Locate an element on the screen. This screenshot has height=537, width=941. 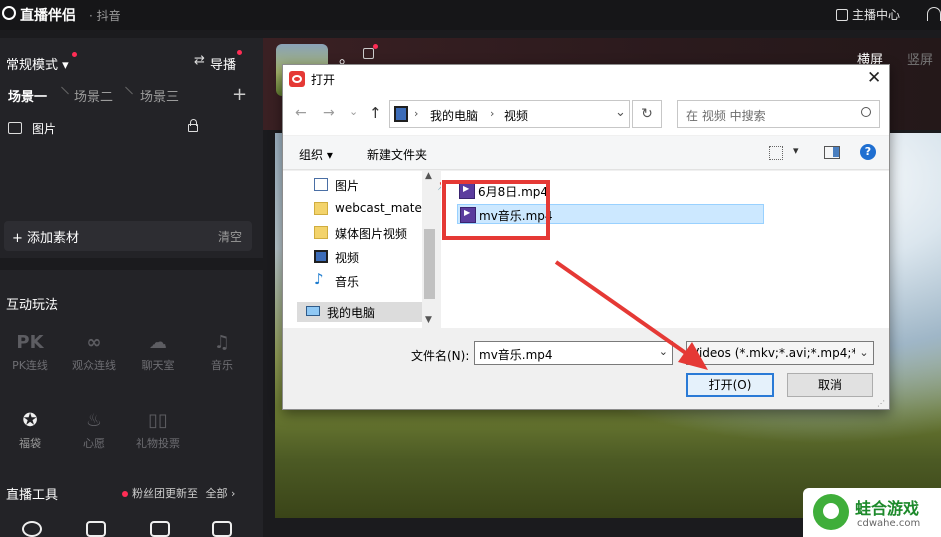
nav-item-label: 媒体图片视频 is located at coordinates (371, 234).